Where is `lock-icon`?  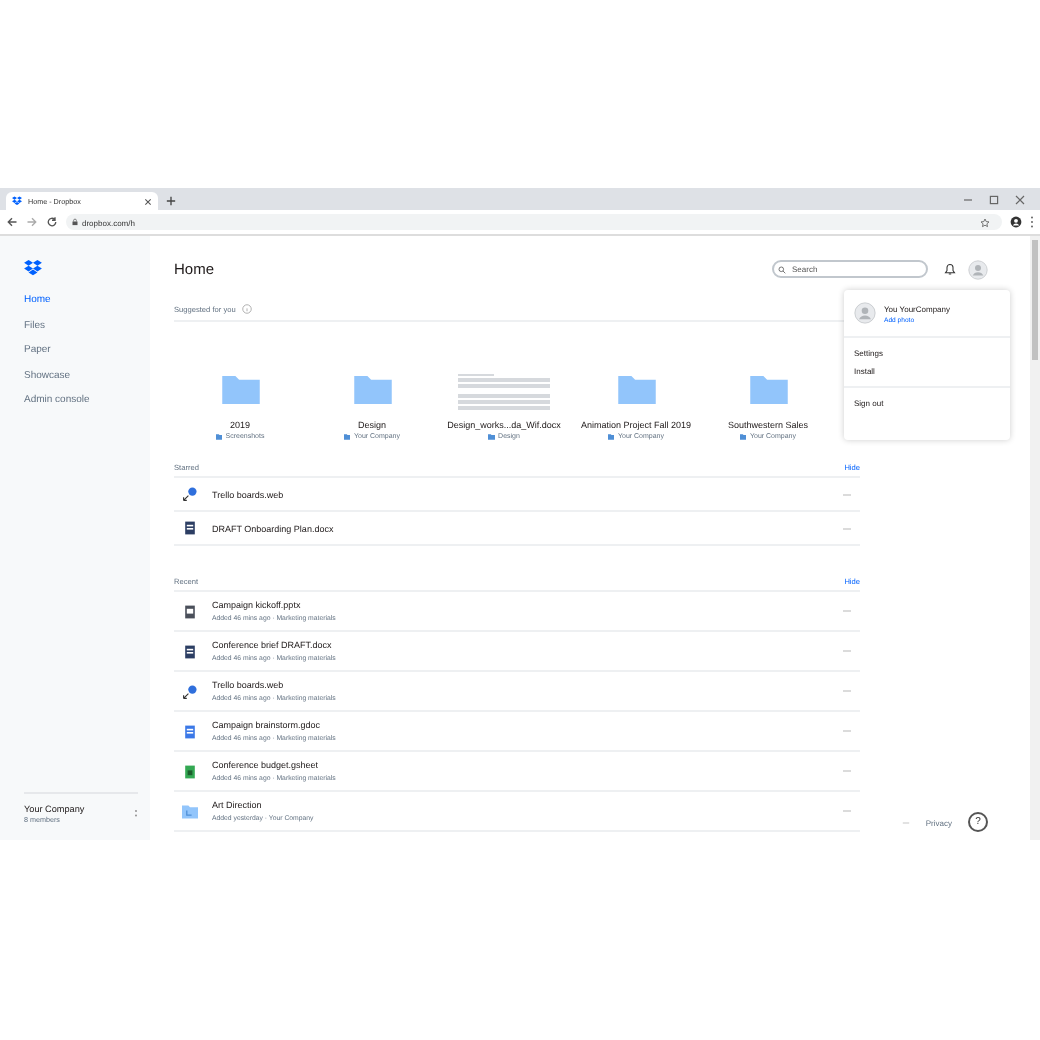 lock-icon is located at coordinates (75, 222).